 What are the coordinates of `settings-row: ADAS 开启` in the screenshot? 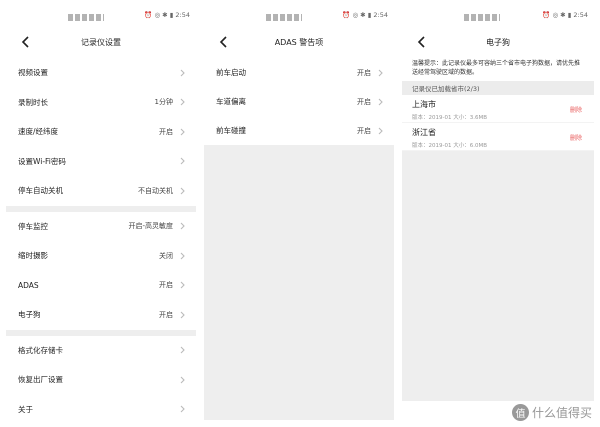 It's located at (101, 285).